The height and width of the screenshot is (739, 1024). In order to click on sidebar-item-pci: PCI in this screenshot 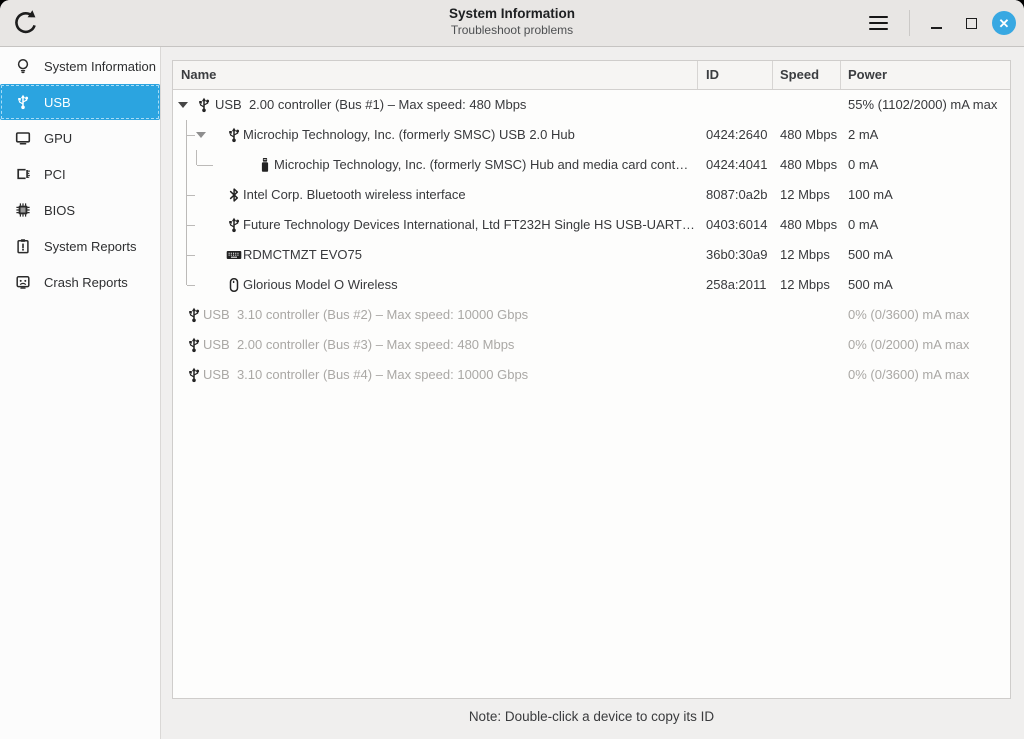, I will do `click(80, 174)`.